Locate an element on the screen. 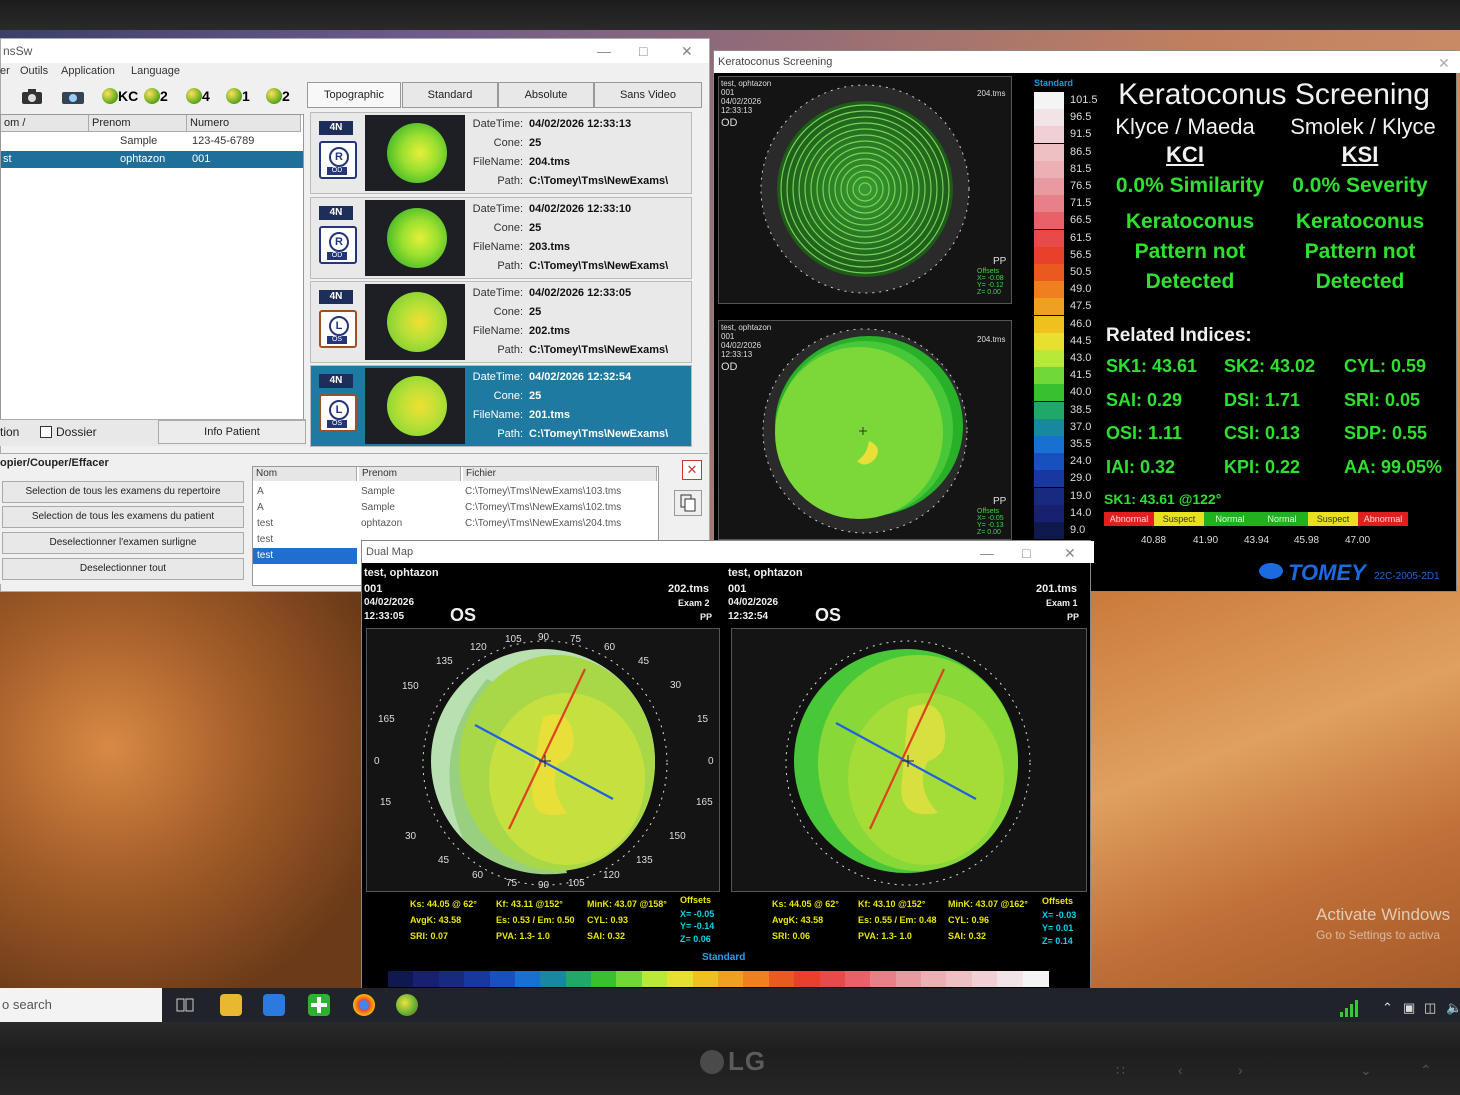 Image resolution: width=1460 pixels, height=1095 pixels. c1-button: 1 is located at coordinates (238, 96).